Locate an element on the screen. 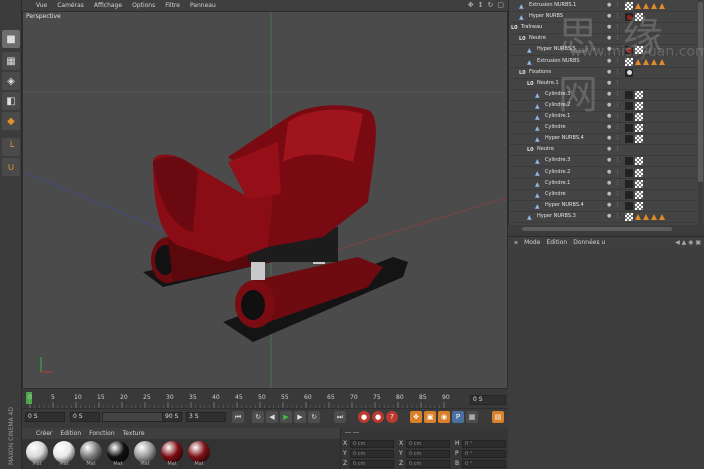  object-row: ▲ Hyper NURBS ● ⋮ is located at coordinates (604, 18).